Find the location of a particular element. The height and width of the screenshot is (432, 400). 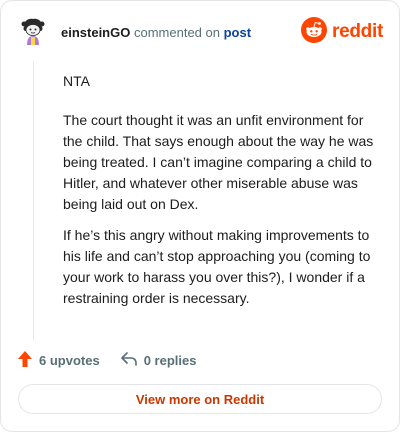

snoo-avatar-icon is located at coordinates (33, 31).